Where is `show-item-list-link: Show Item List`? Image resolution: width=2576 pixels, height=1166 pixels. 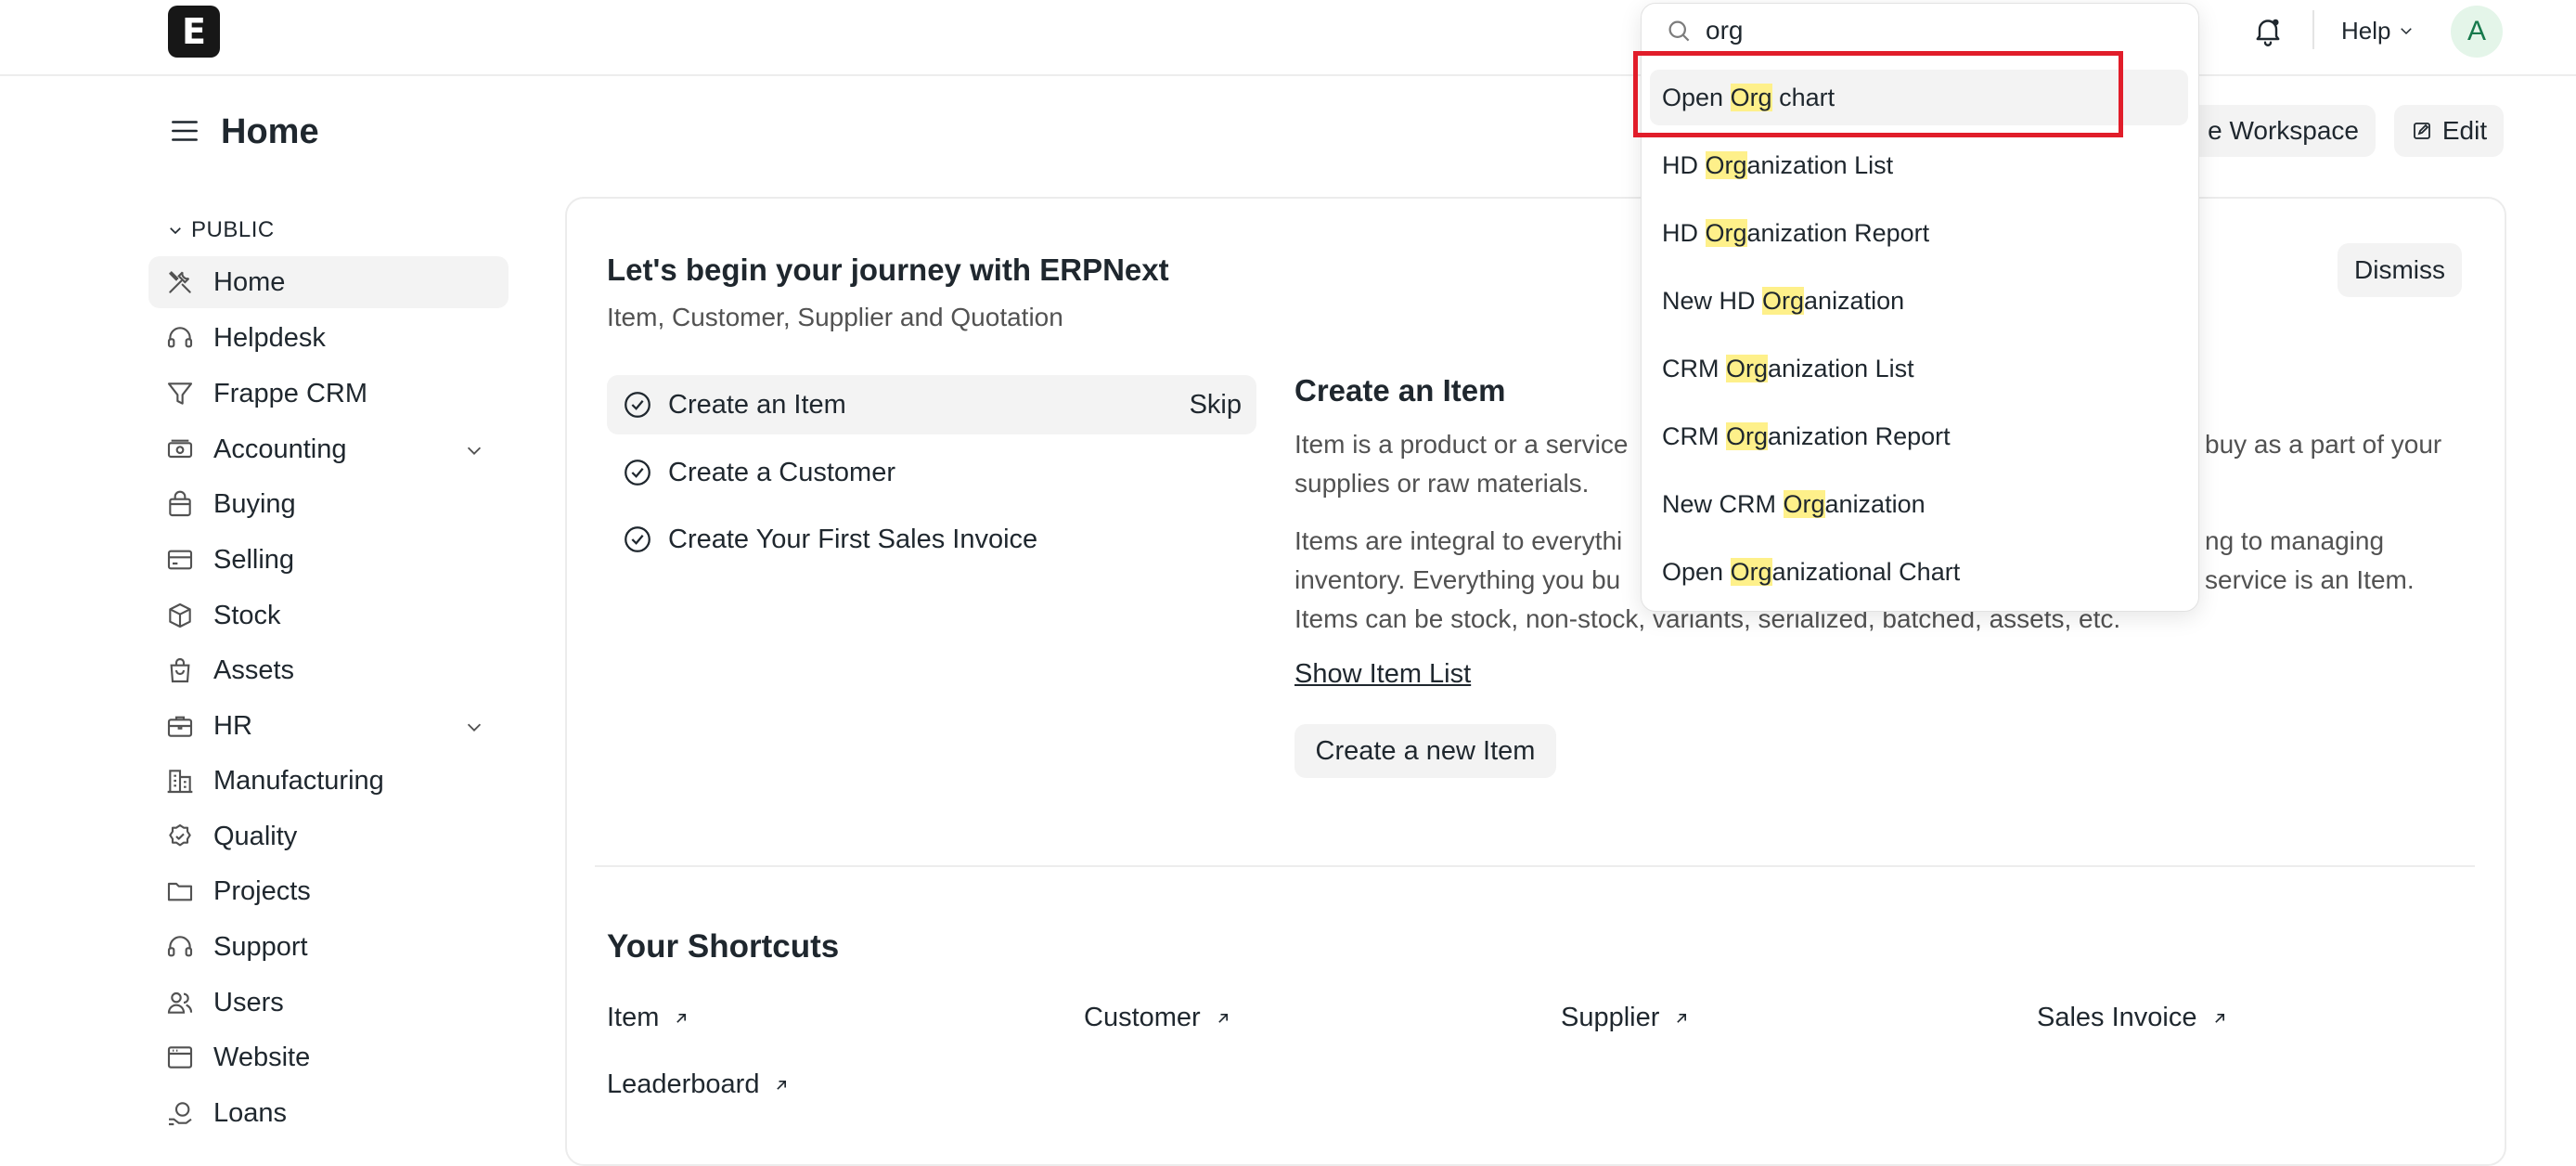
show-item-list-link: Show Item List is located at coordinates (1382, 674).